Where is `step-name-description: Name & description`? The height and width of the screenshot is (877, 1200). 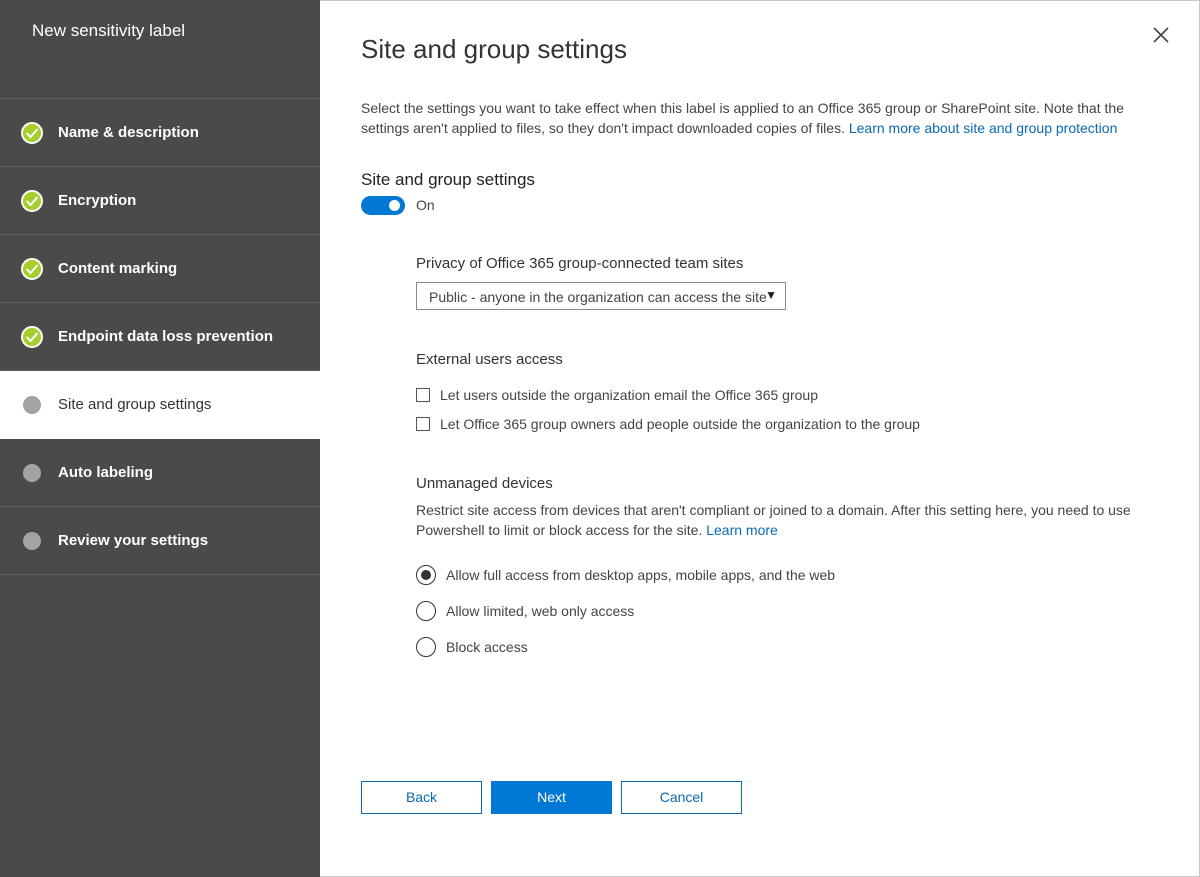 step-name-description: Name & description is located at coordinates (160, 133).